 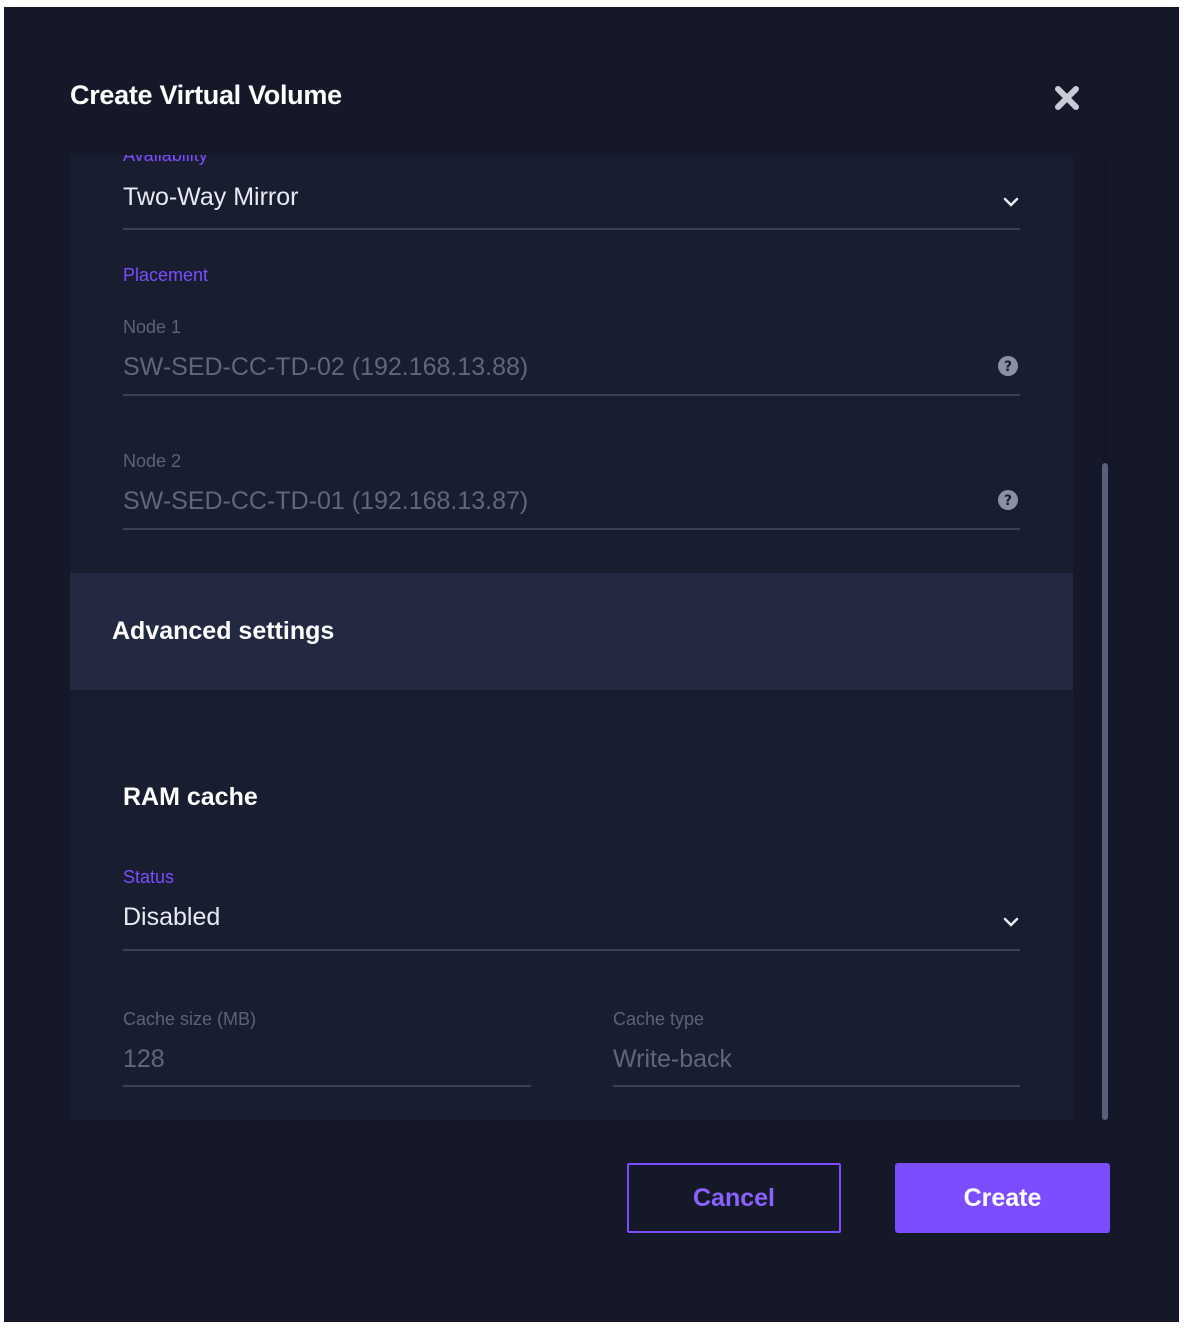 What do you see at coordinates (571, 950) in the screenshot?
I see `status-underline` at bounding box center [571, 950].